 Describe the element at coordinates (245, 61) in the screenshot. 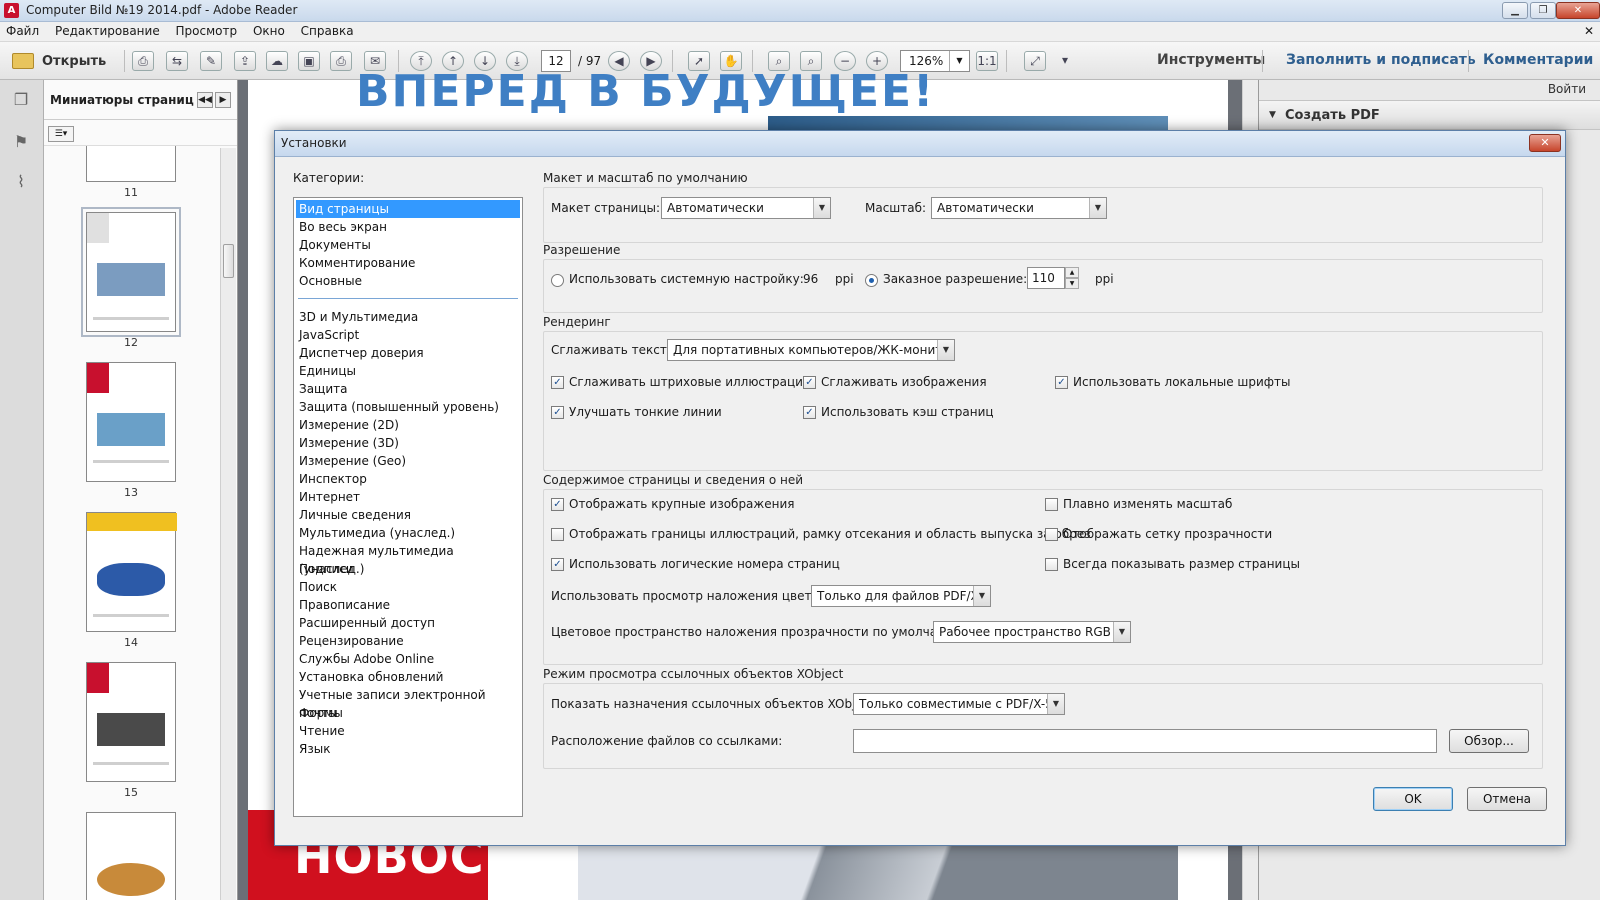

I see `share-folder-icon: ⇪` at that location.